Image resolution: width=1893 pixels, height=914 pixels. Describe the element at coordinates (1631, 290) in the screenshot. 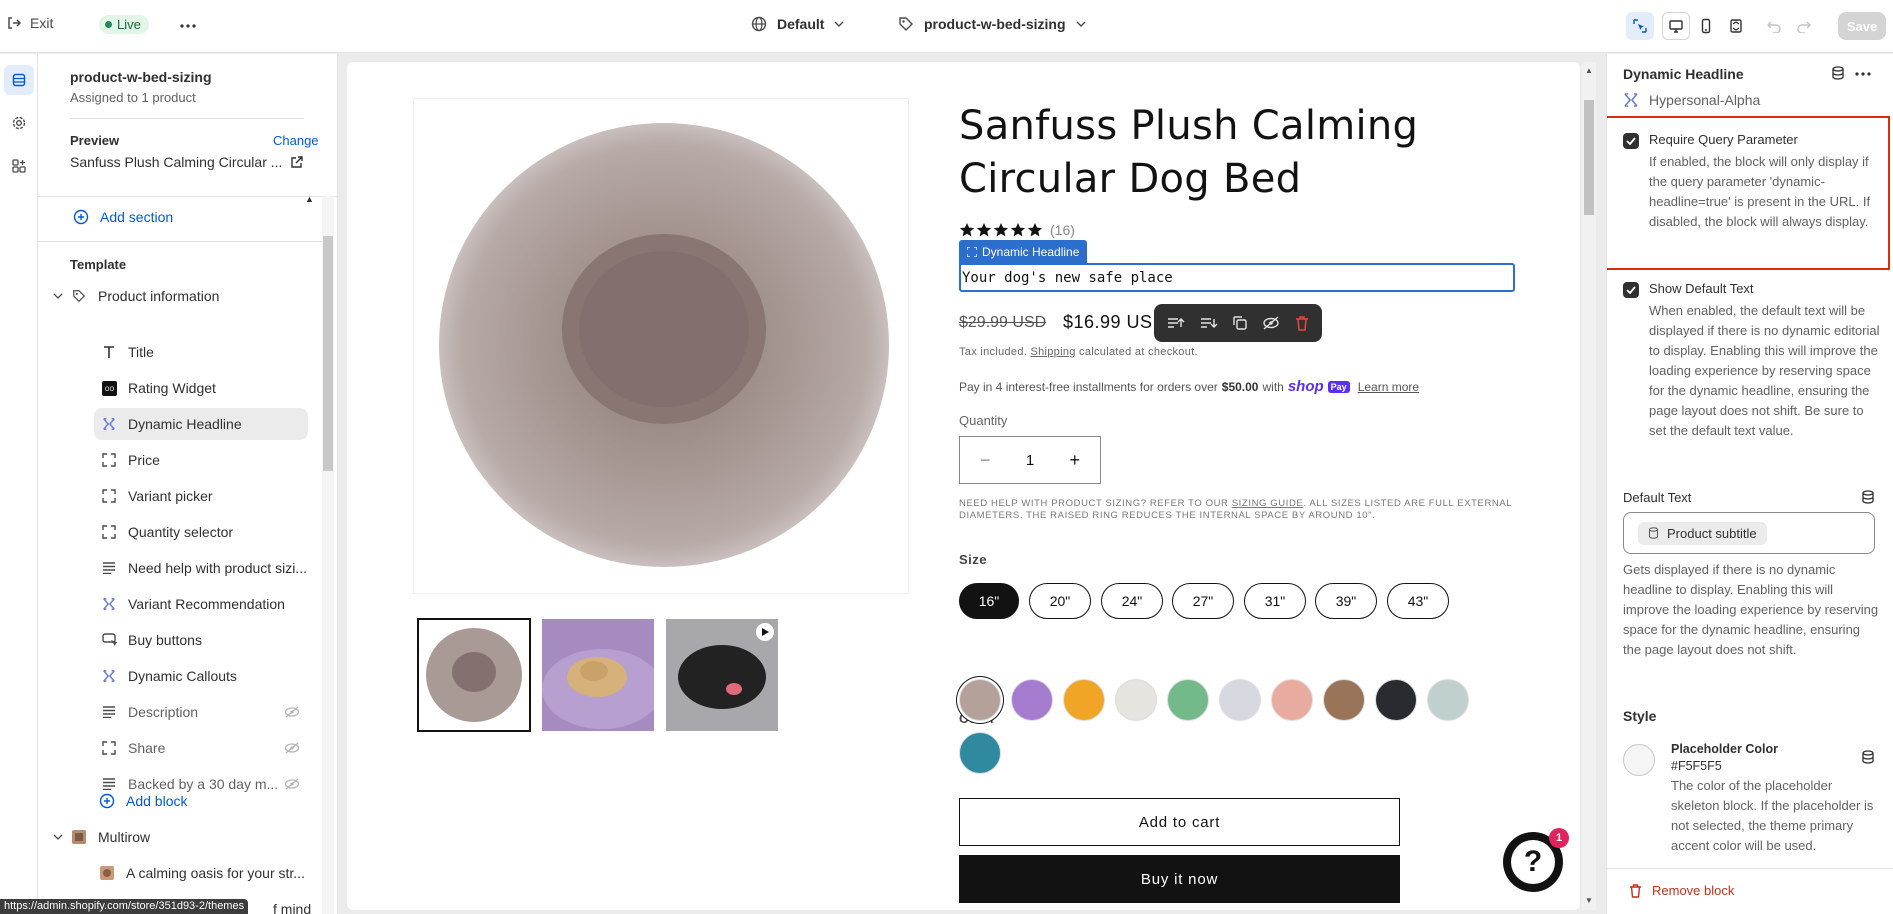

I see `show-default-checkbox` at that location.